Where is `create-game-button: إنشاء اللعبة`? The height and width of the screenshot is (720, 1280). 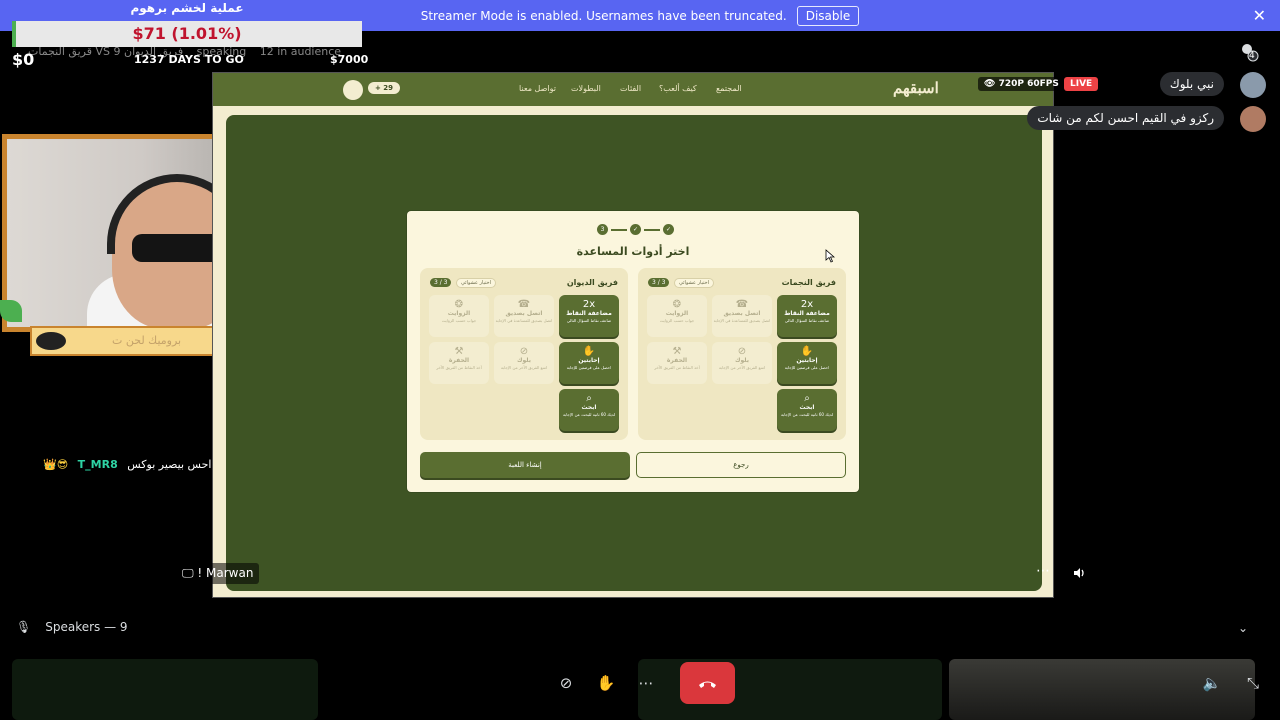
create-game-button: إنشاء اللعبة is located at coordinates (525, 465).